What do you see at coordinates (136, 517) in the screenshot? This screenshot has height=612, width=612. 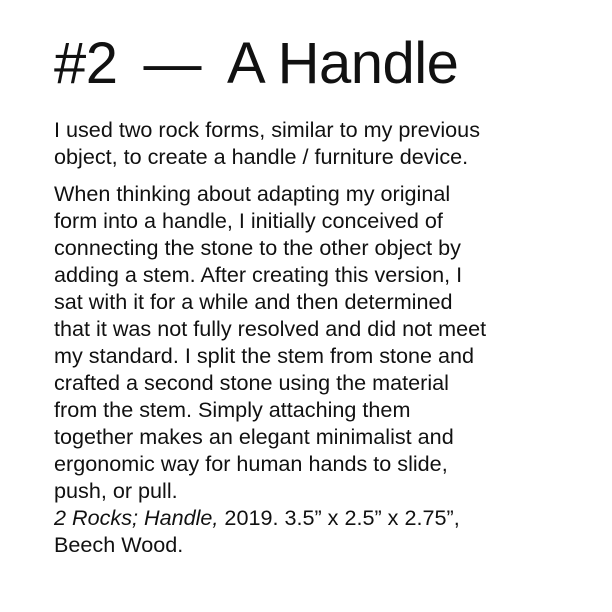 I see `artwork-title: 2 Rocks; Handle,` at bounding box center [136, 517].